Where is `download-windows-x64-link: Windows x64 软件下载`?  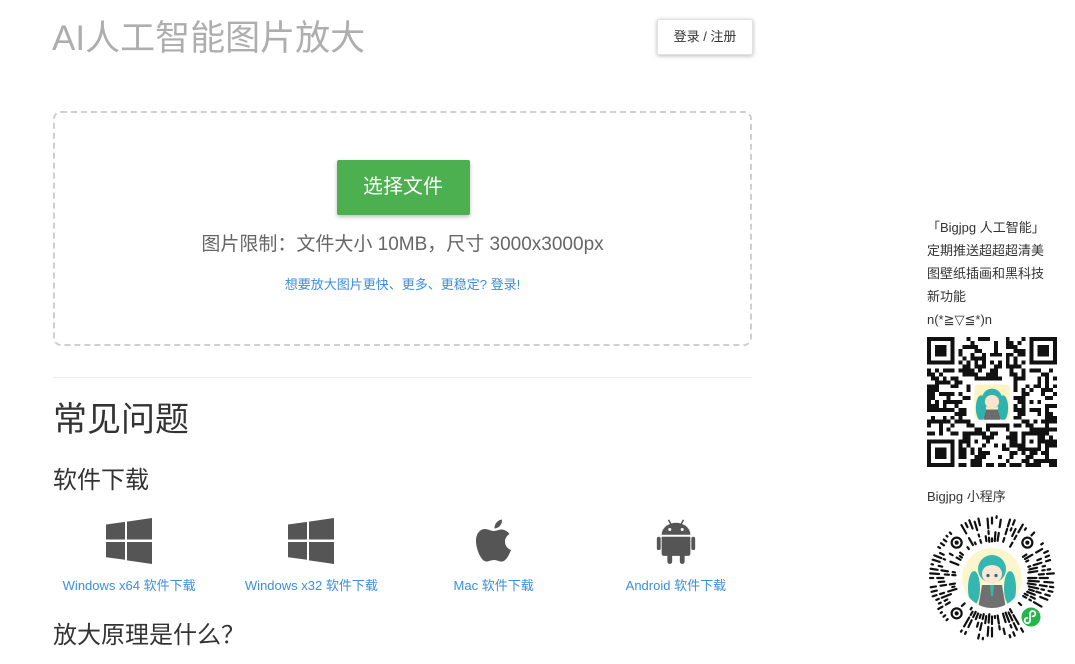 download-windows-x64-link: Windows x64 软件下载 is located at coordinates (129, 557).